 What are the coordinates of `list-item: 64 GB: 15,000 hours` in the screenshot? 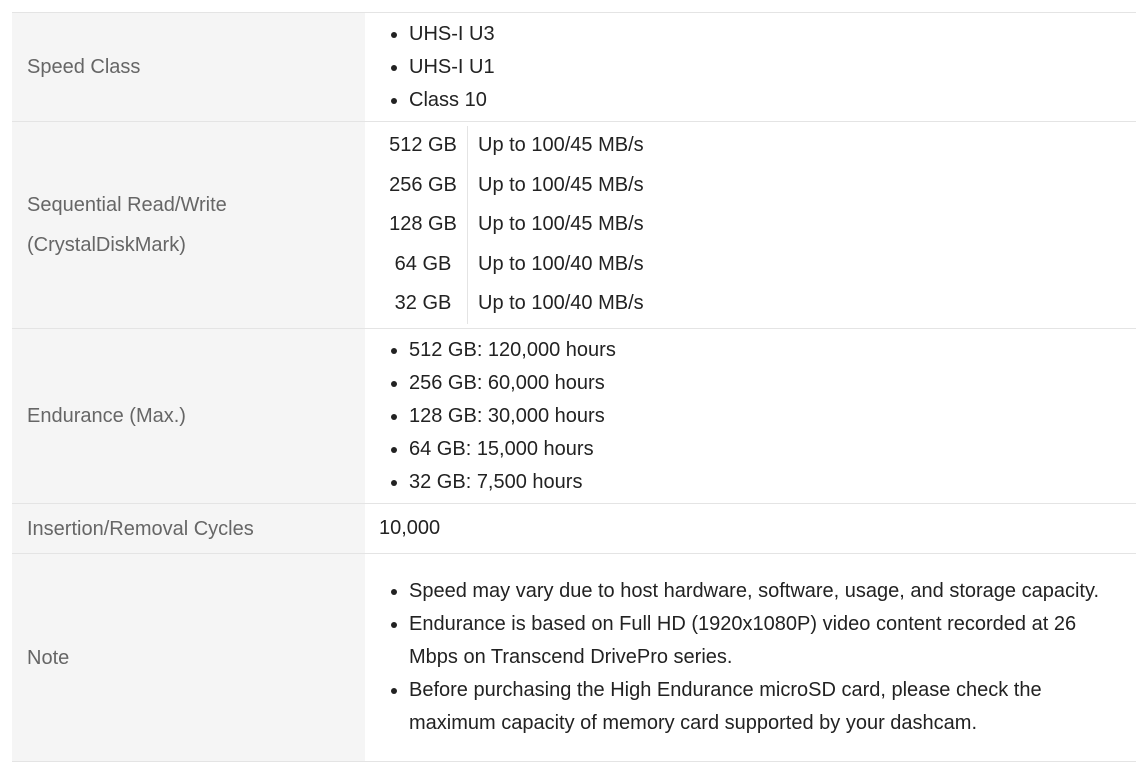 It's located at (772, 449).